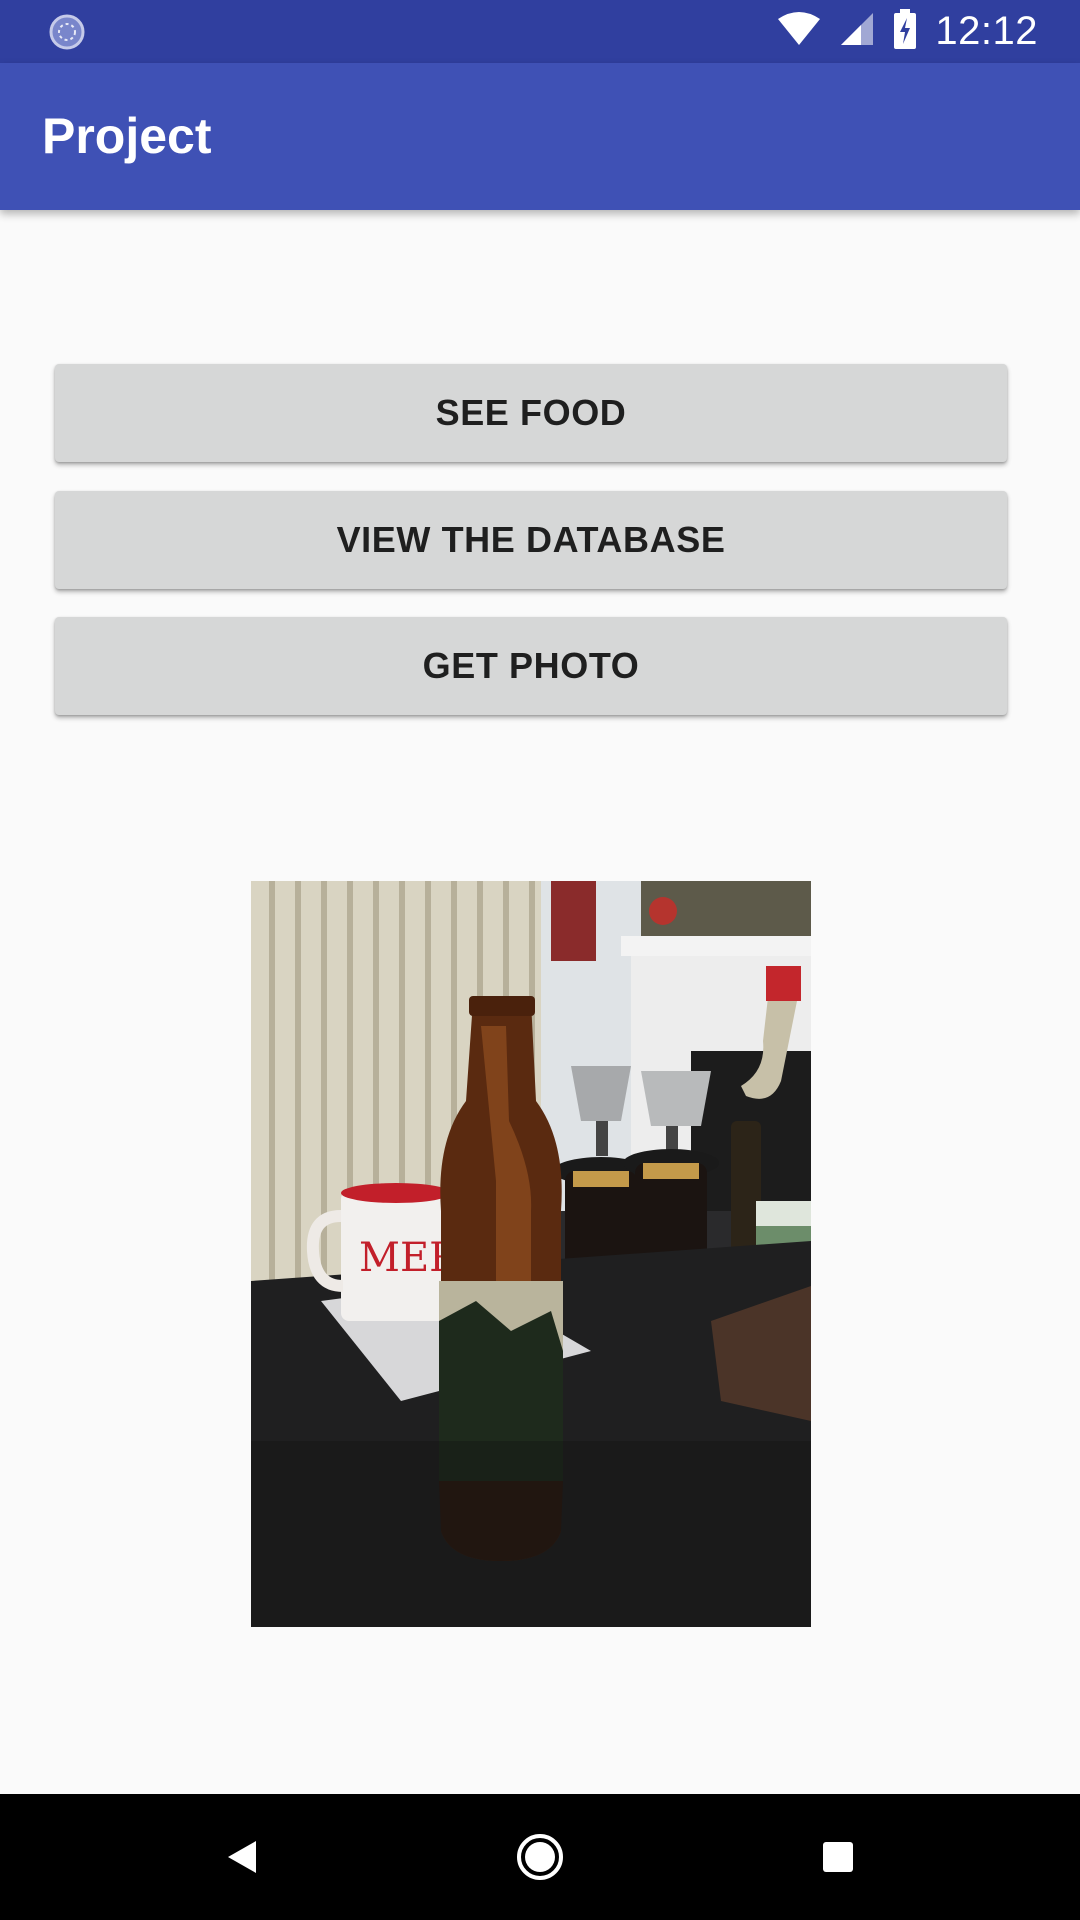  Describe the element at coordinates (857, 31) in the screenshot. I see `signal-icon` at that location.